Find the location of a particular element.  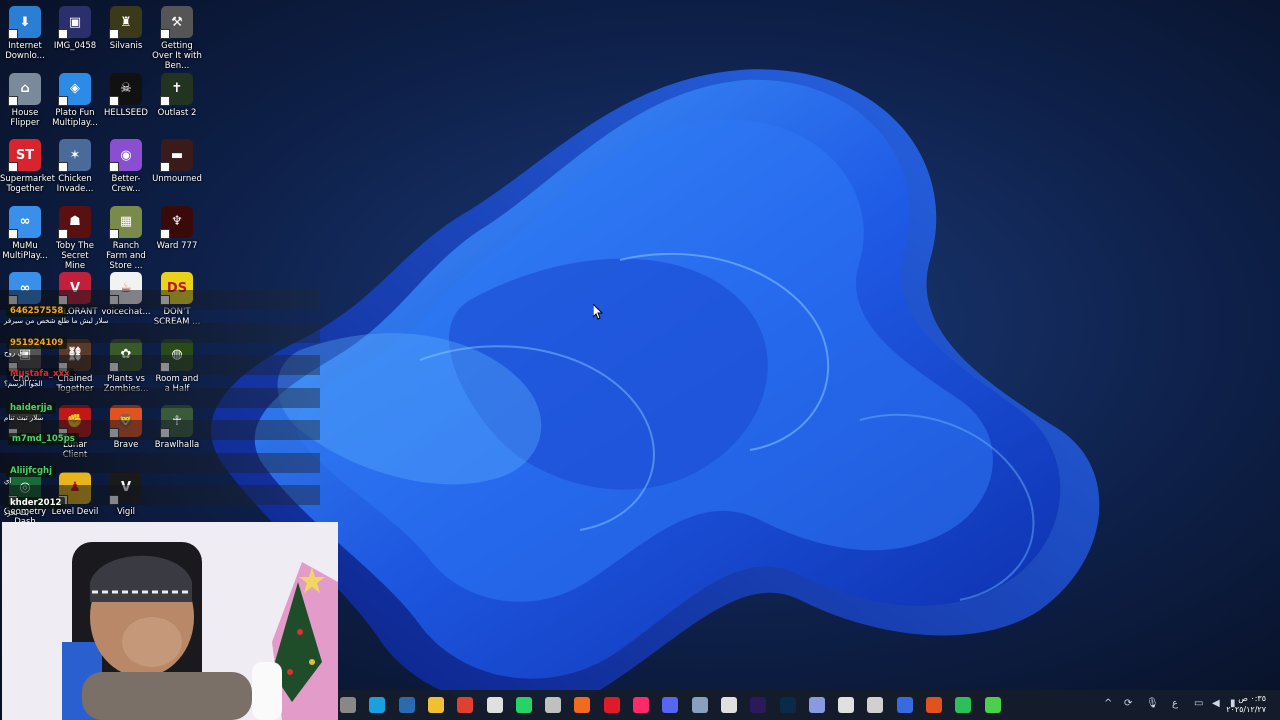

app-icon: ▬ is located at coordinates (176, 155).